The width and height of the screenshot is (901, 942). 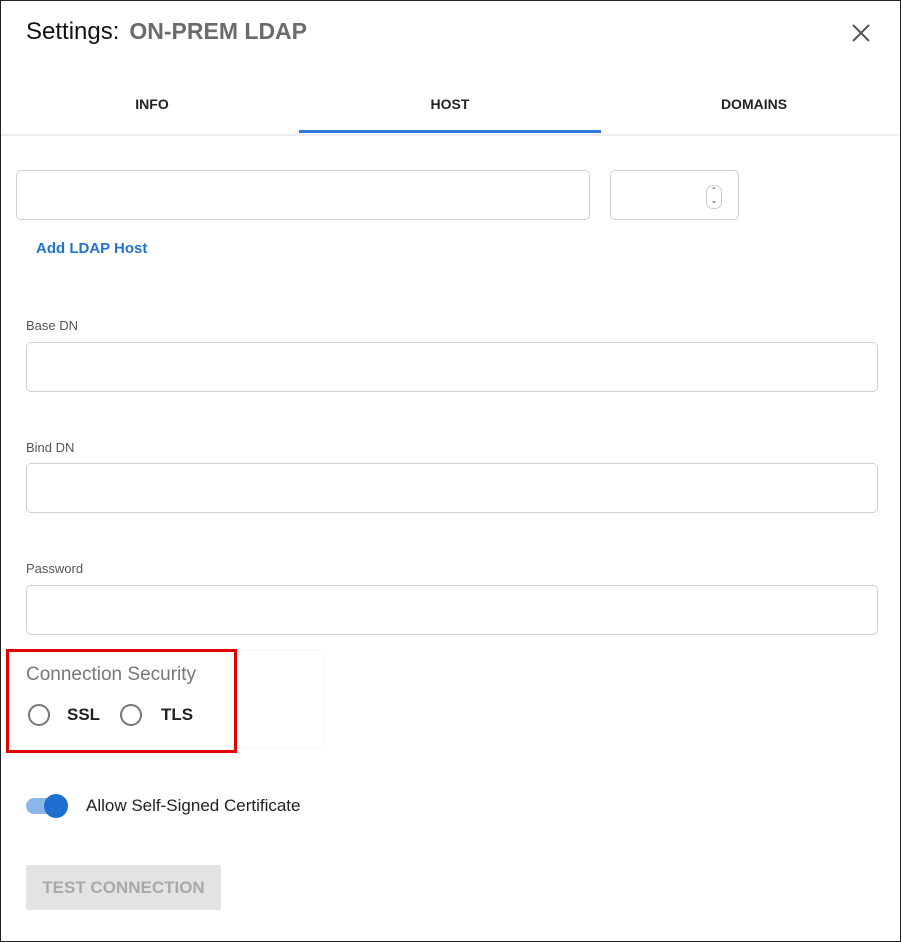 What do you see at coordinates (303, 195) in the screenshot?
I see `ldap-host-input` at bounding box center [303, 195].